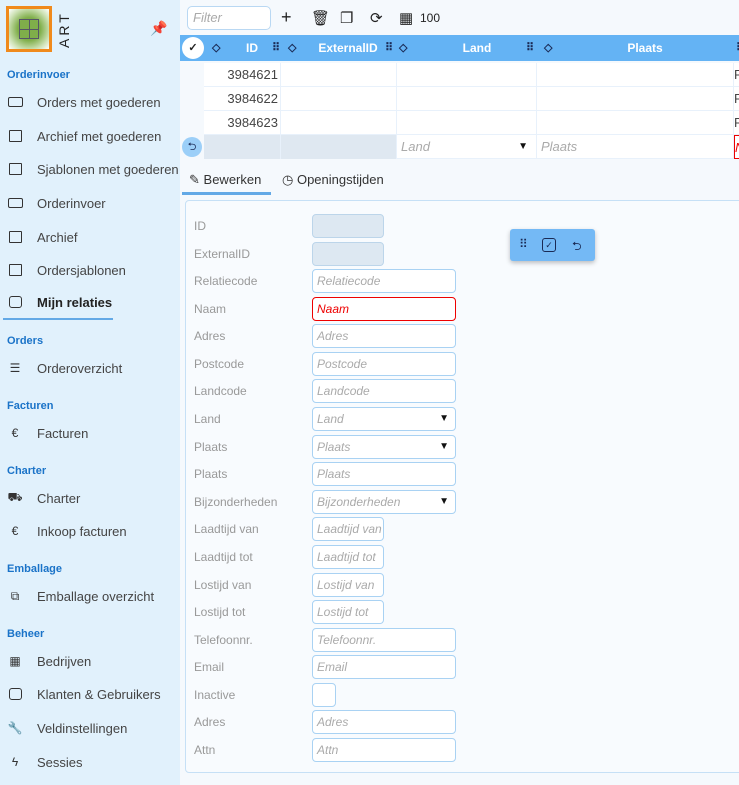 This screenshot has height=785, width=739. What do you see at coordinates (80, 368) in the screenshot?
I see `sidebar-item-label: Orderoverzicht` at bounding box center [80, 368].